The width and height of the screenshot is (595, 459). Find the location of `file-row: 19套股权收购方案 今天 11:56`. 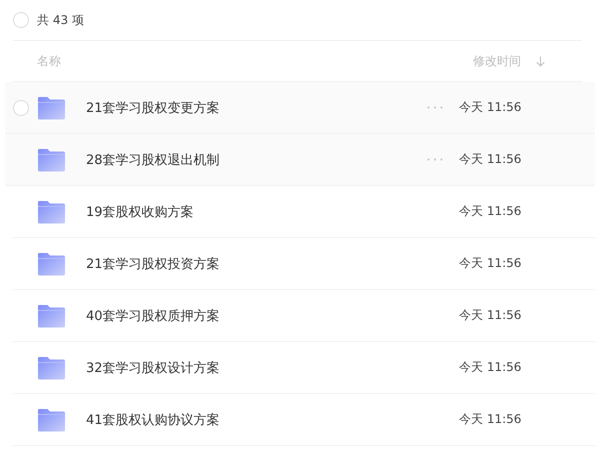

file-row: 19套股权收购方案 今天 11:56 is located at coordinates (304, 212).